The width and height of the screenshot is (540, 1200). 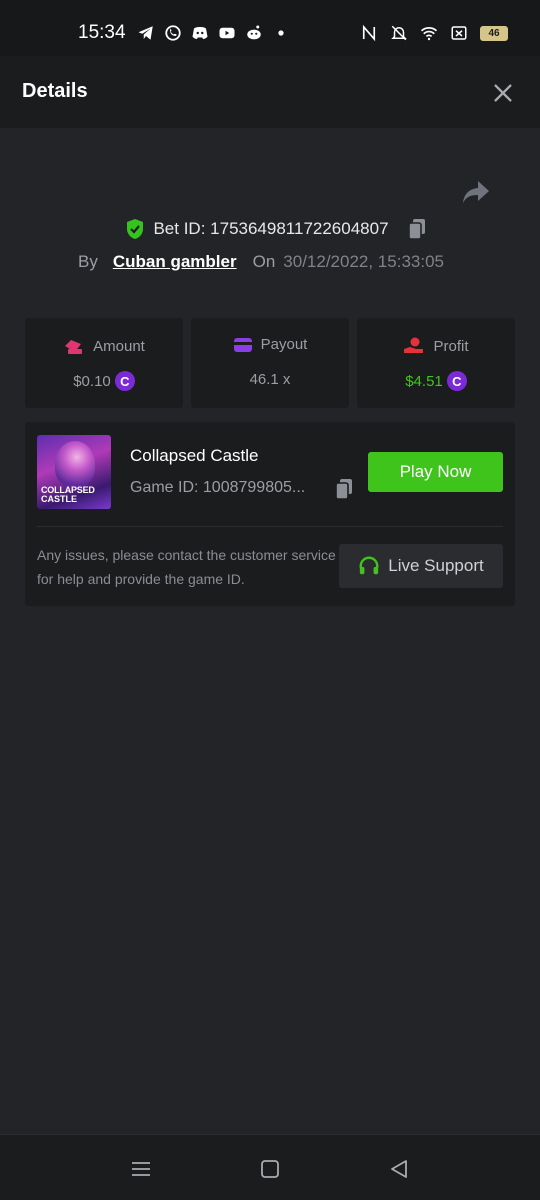 I want to click on by-label: By, so click(x=88, y=261).